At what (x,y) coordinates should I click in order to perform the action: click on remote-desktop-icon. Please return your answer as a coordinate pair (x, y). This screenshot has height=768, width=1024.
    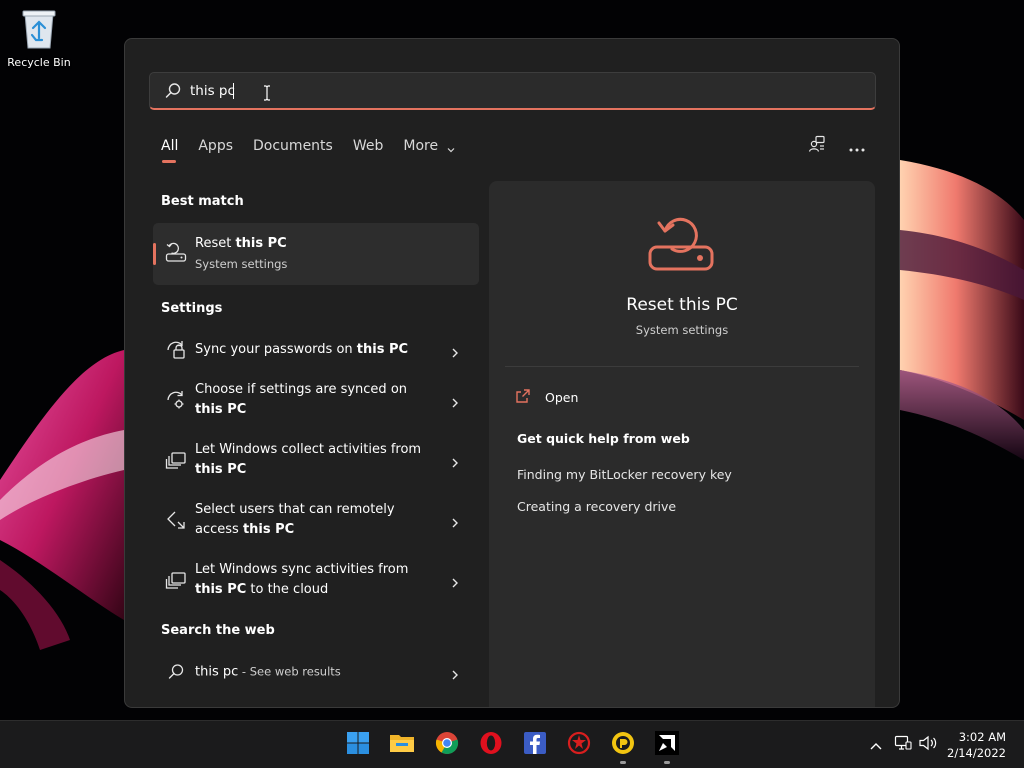
    Looking at the image, I should click on (176, 520).